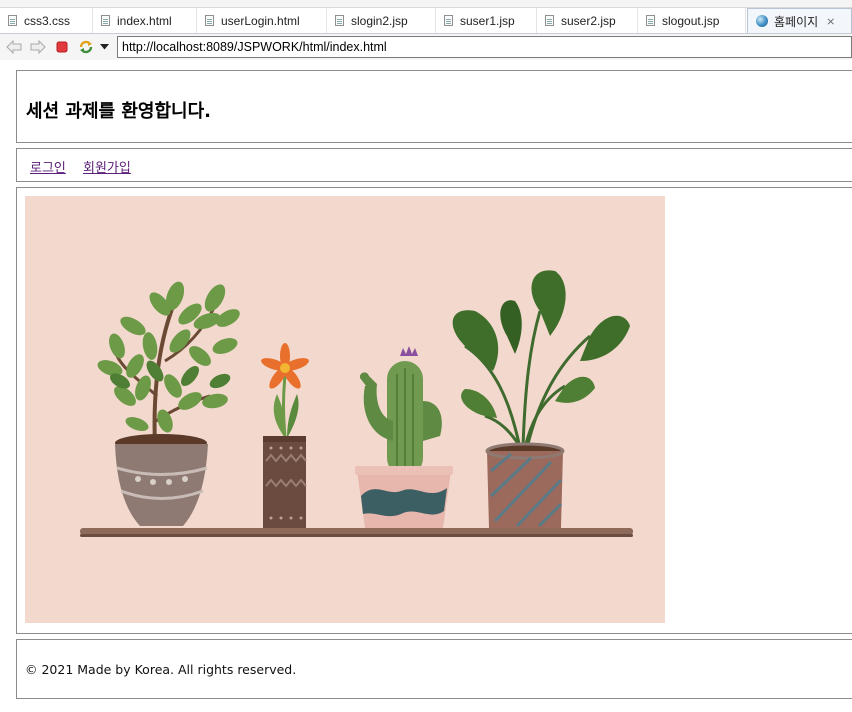  I want to click on tab-userlogin-html: userLogin.html, so click(262, 20).